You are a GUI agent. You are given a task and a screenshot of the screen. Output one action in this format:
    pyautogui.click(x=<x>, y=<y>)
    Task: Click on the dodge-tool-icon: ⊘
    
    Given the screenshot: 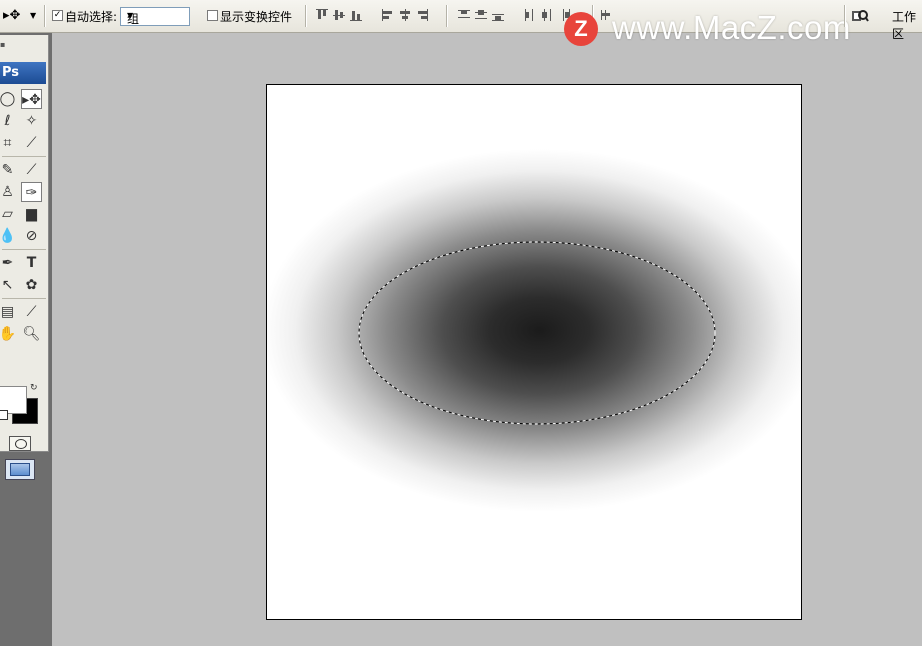 What is the action you would take?
    pyautogui.click(x=31, y=236)
    